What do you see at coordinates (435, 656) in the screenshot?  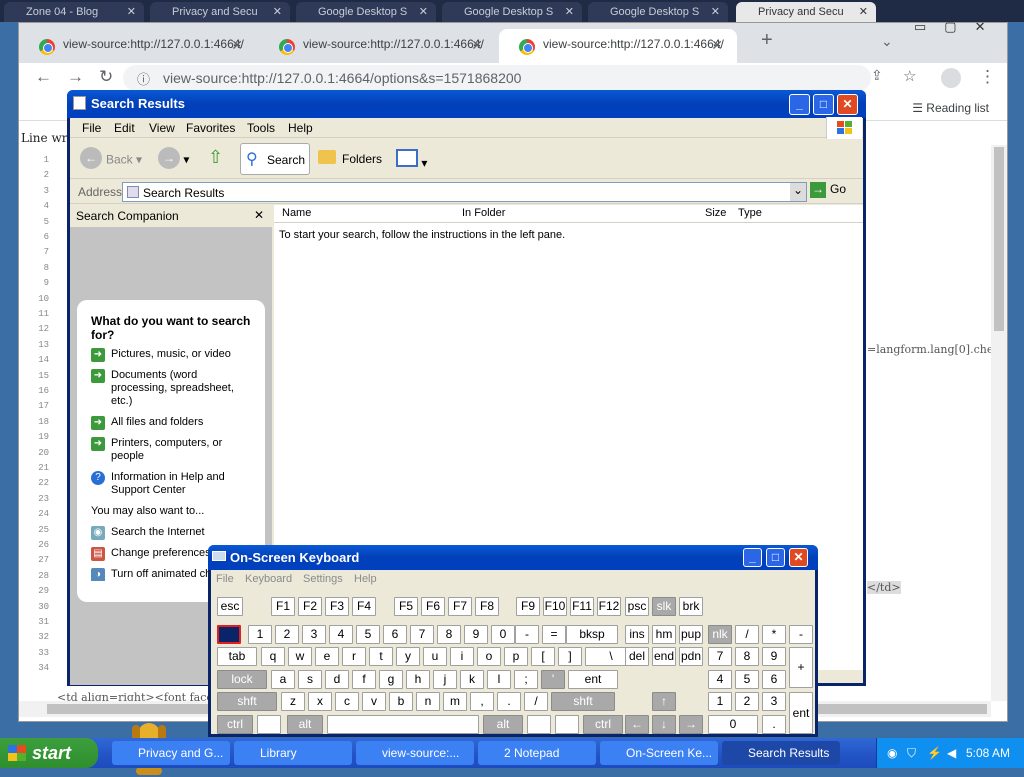 I see `key-u: u` at bounding box center [435, 656].